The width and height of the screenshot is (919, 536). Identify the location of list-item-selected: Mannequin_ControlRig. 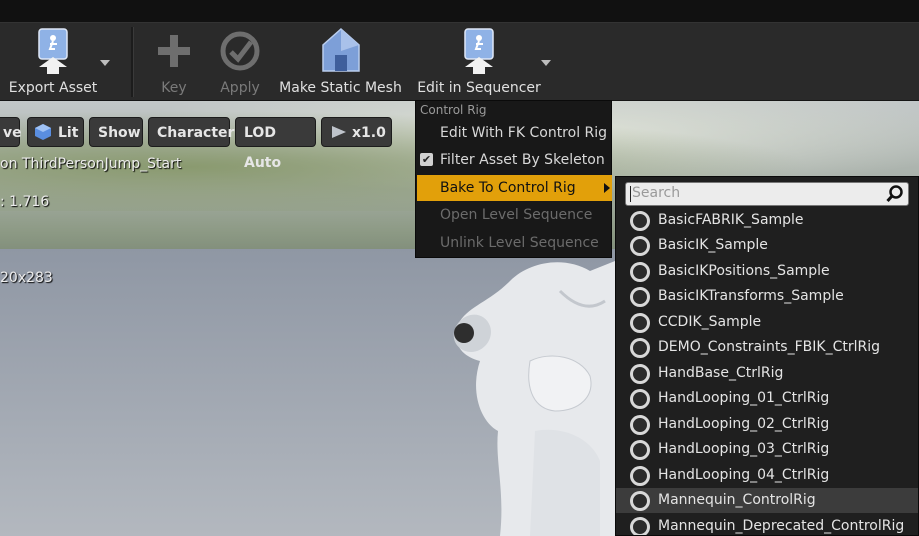
(767, 500).